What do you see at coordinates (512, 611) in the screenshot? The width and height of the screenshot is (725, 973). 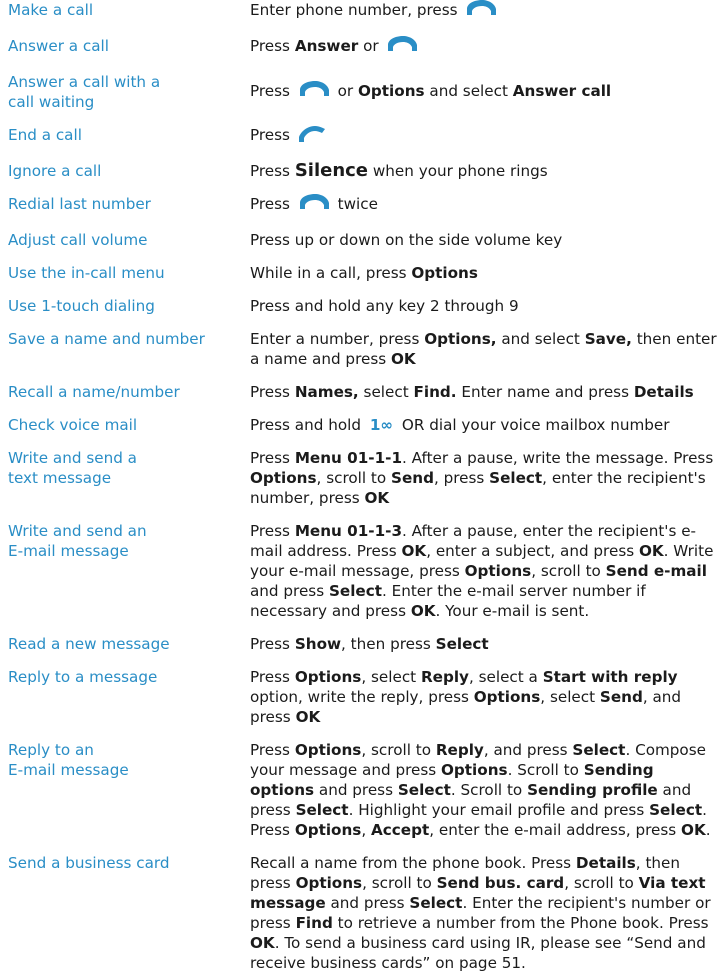 I see `instruction-text: . Your e-mail is sent.` at bounding box center [512, 611].